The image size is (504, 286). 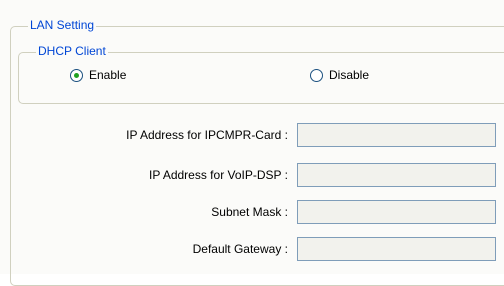 I want to click on dhcp-client-title: DHCP Client, so click(x=72, y=51).